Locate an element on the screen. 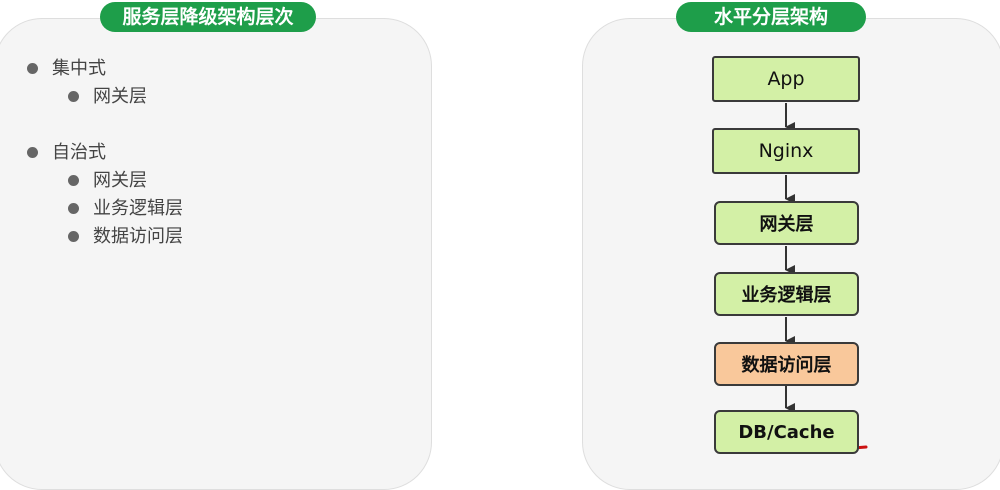 This screenshot has width=1000, height=490. layer-data-access: 数据访问层 is located at coordinates (786, 364).